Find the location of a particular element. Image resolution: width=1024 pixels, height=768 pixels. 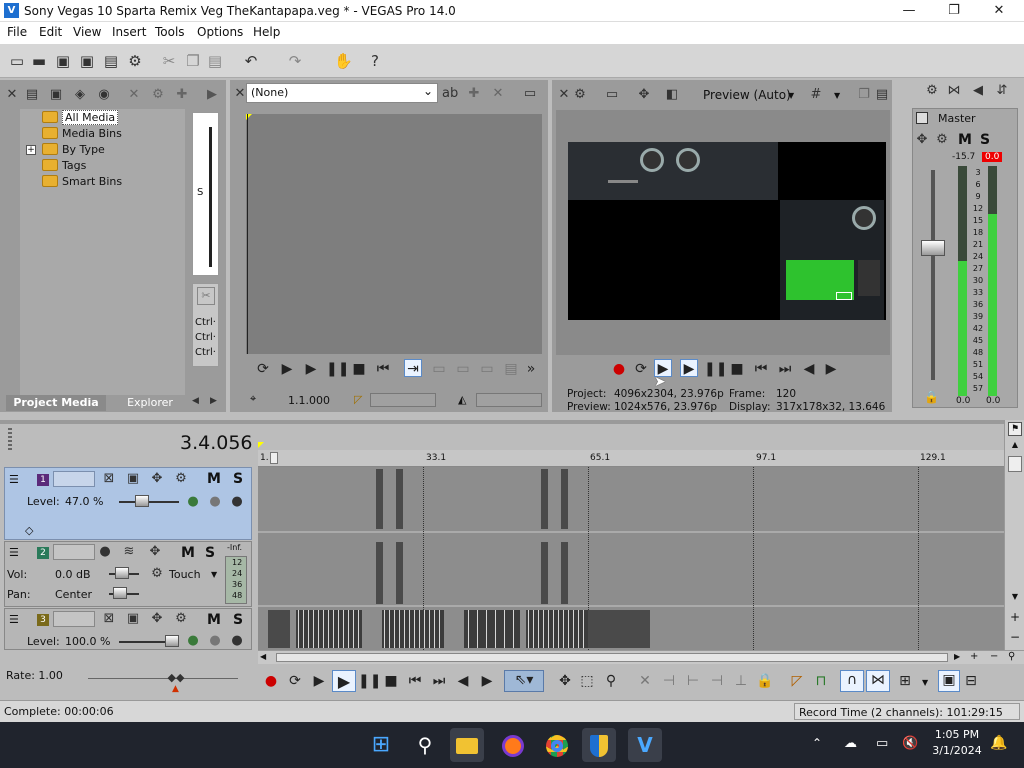

master-solo-button: S is located at coordinates (985, 140).